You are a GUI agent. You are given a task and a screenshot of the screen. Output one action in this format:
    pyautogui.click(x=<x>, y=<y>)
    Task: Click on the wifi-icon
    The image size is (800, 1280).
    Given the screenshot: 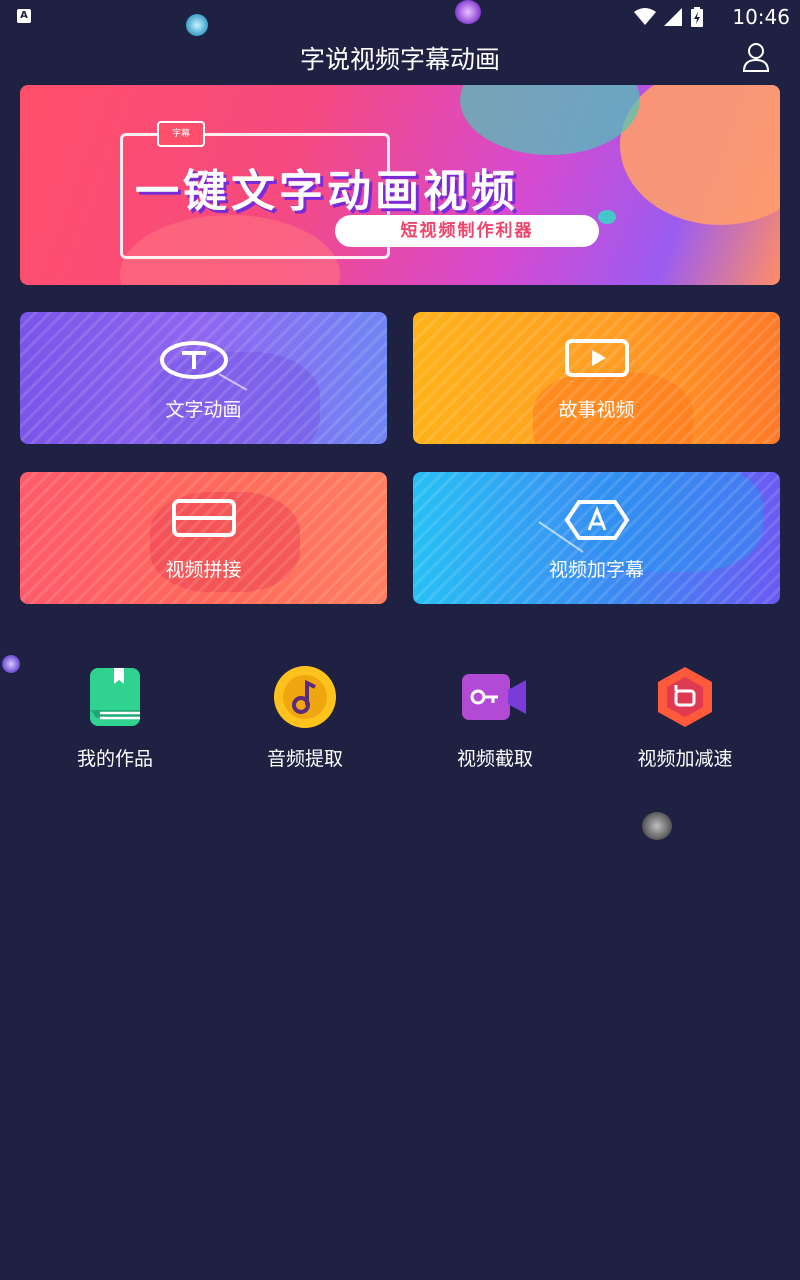 What is the action you would take?
    pyautogui.click(x=645, y=16)
    